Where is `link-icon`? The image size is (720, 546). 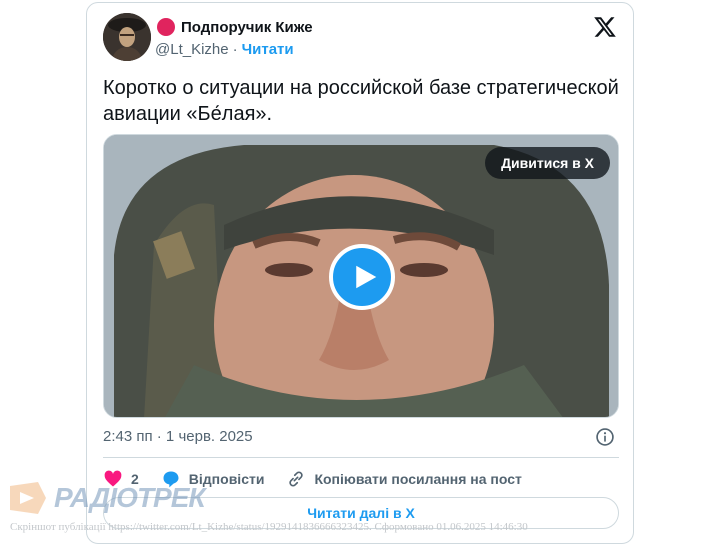 link-icon is located at coordinates (296, 479).